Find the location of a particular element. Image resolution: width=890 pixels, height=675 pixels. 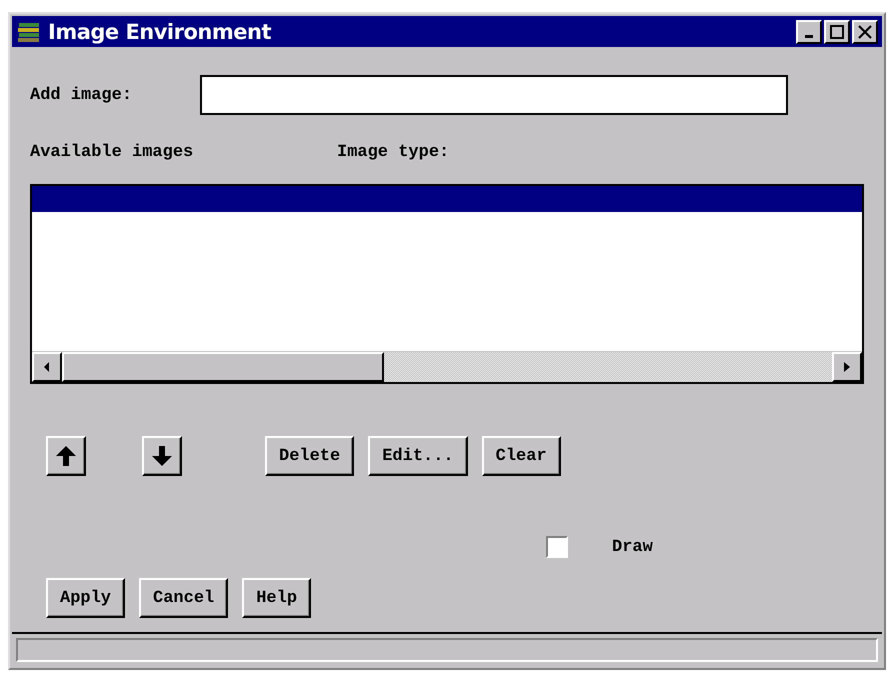

dialog-button: Apply is located at coordinates (86, 598).